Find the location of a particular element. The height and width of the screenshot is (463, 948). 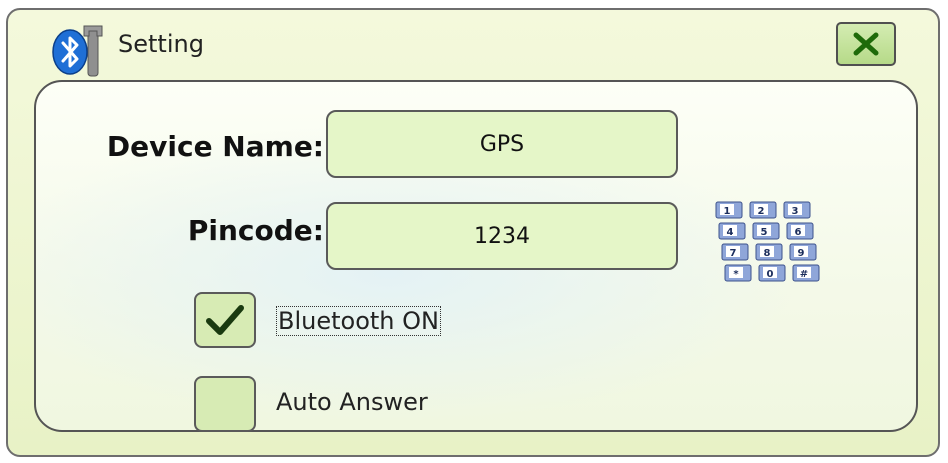

svg-text: 7 is located at coordinates (733, 253).